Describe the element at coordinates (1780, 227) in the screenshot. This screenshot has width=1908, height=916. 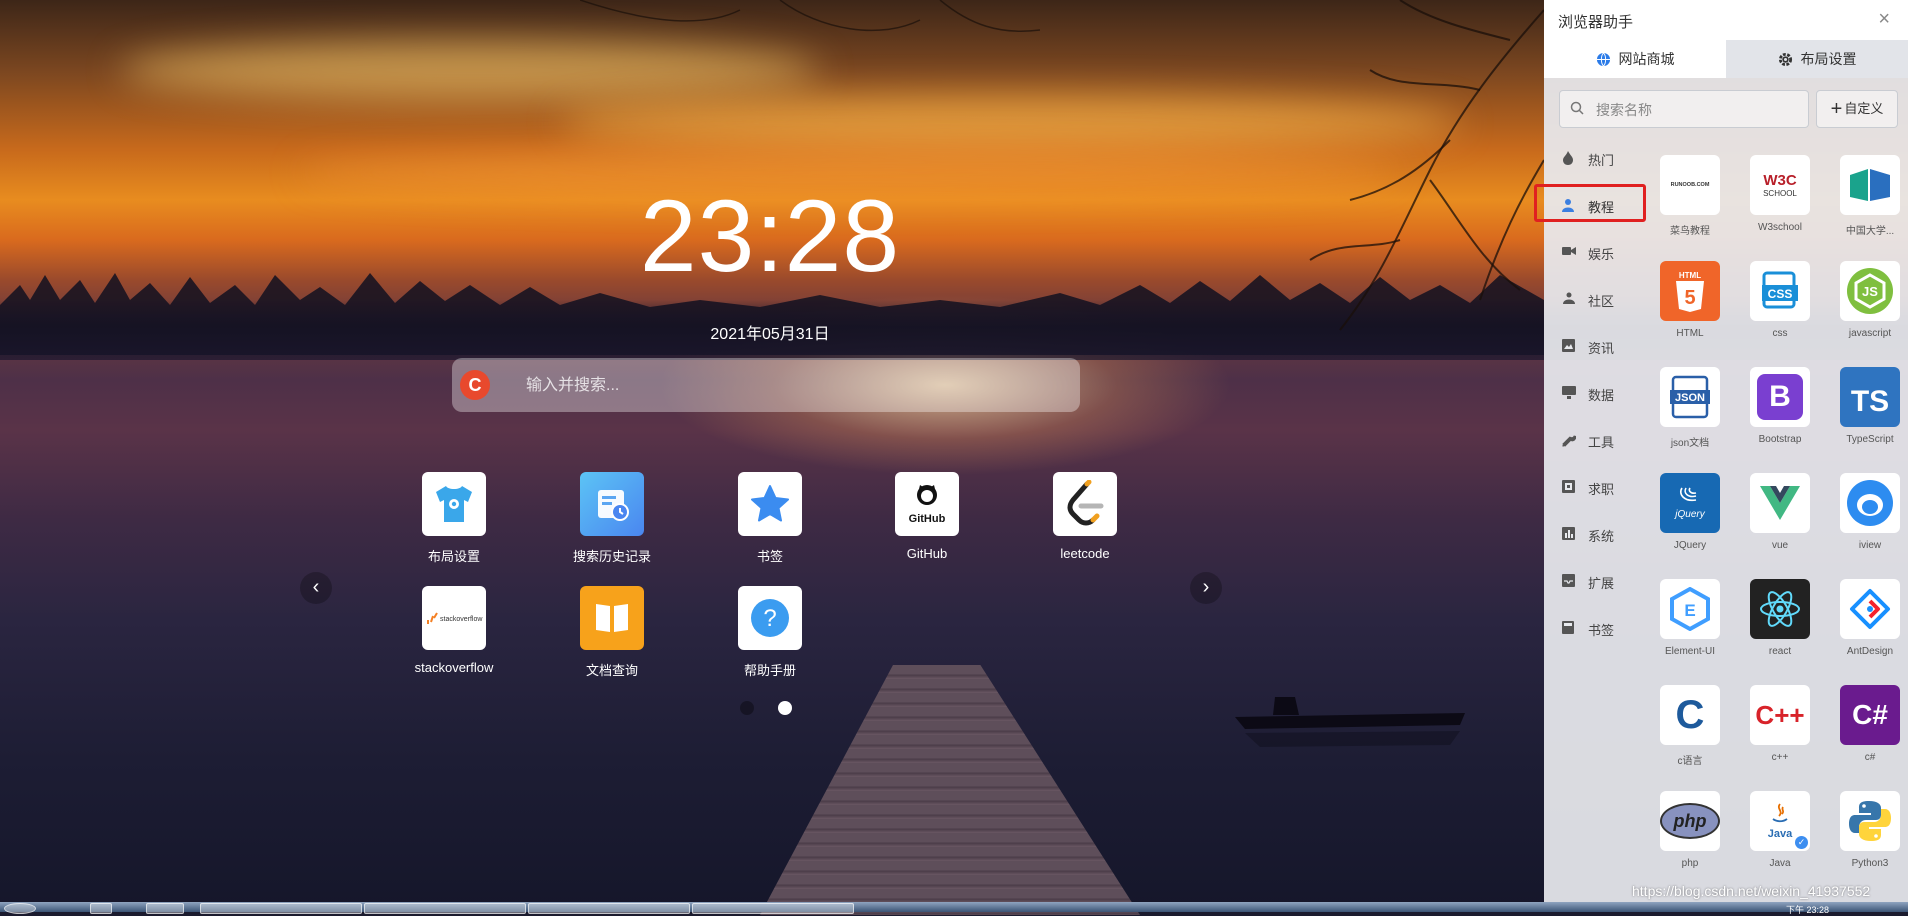
I see `site-label: W3school` at that location.